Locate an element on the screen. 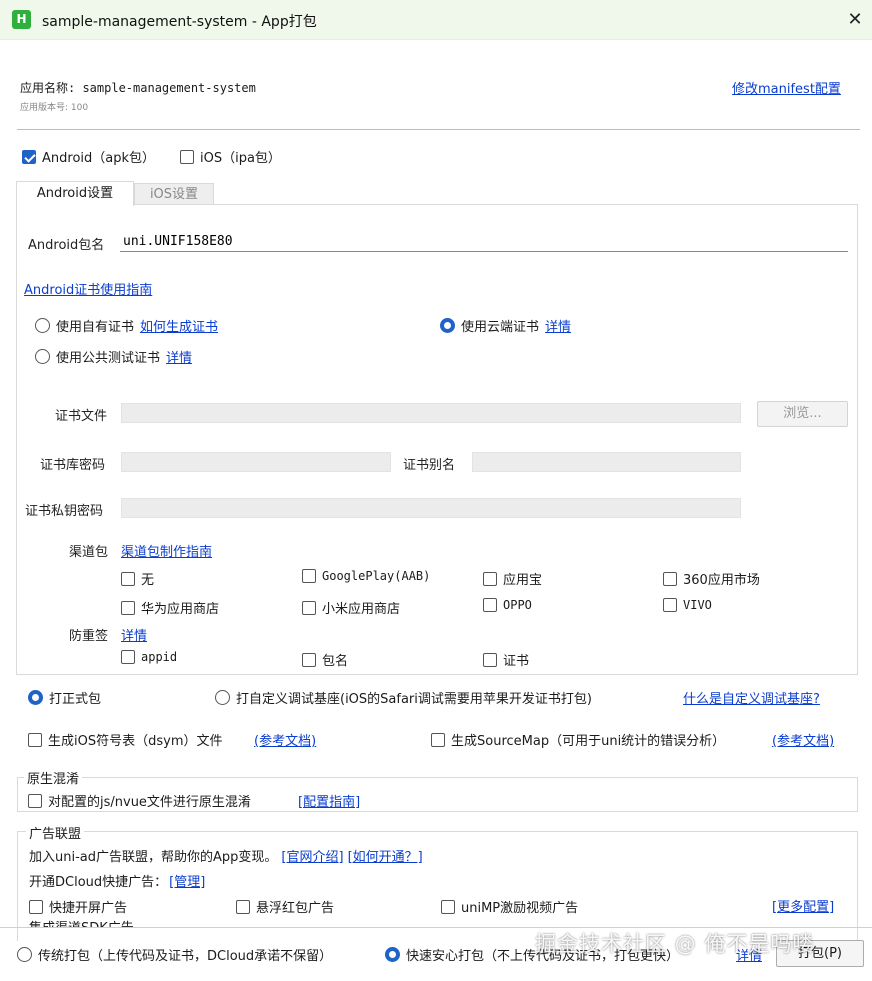  public-cert-label: 使用公共测试证书 is located at coordinates (108, 358).